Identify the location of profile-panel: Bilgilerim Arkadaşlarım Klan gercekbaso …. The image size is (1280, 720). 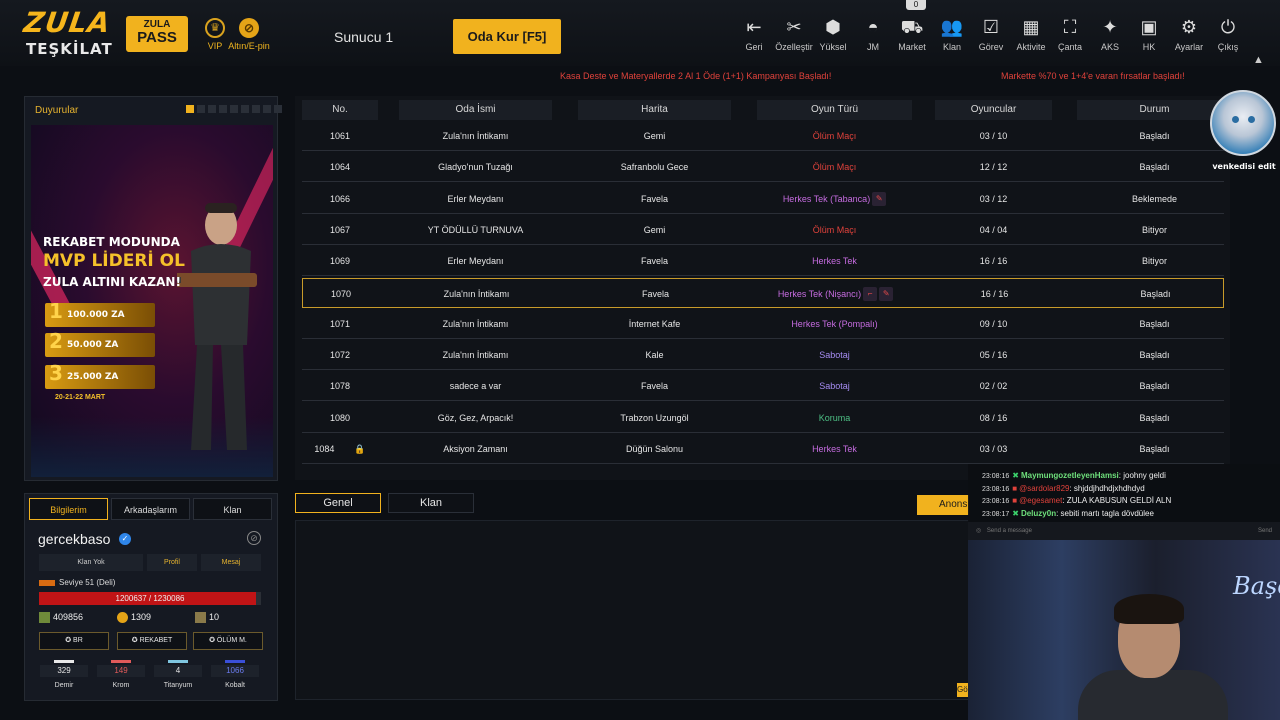
(151, 597).